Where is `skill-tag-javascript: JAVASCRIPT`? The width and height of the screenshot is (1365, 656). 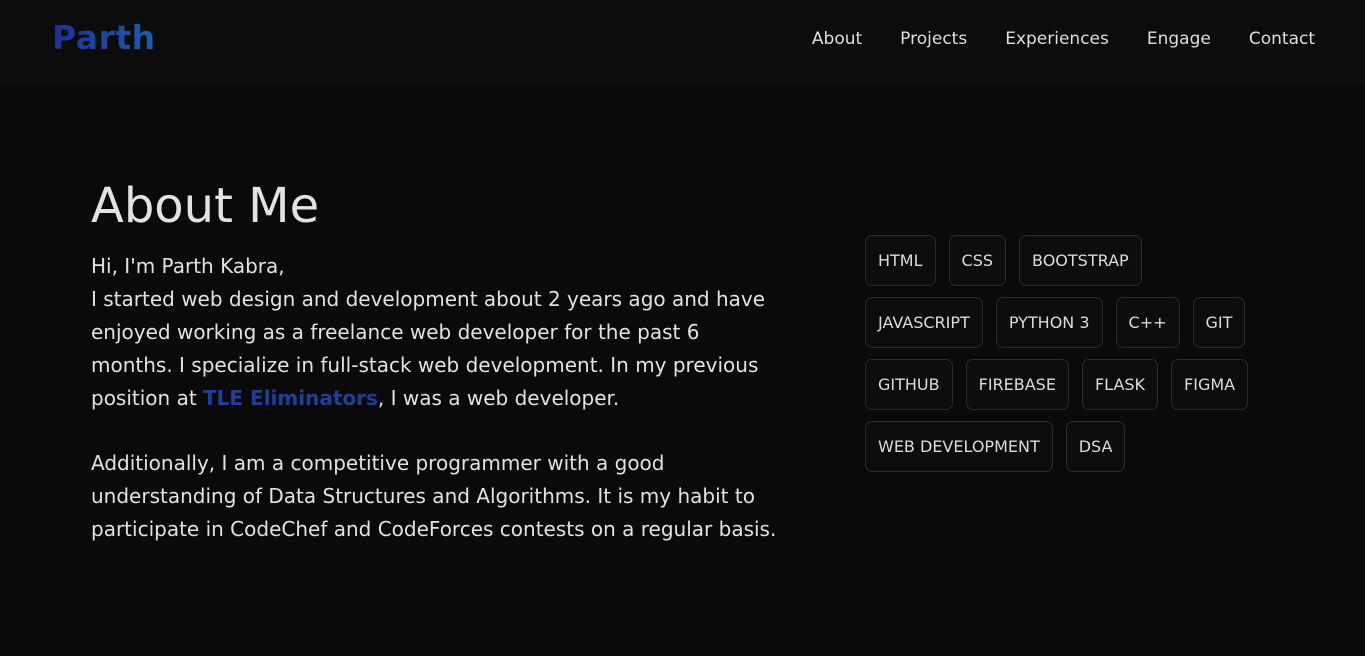 skill-tag-javascript: JAVASCRIPT is located at coordinates (924, 322).